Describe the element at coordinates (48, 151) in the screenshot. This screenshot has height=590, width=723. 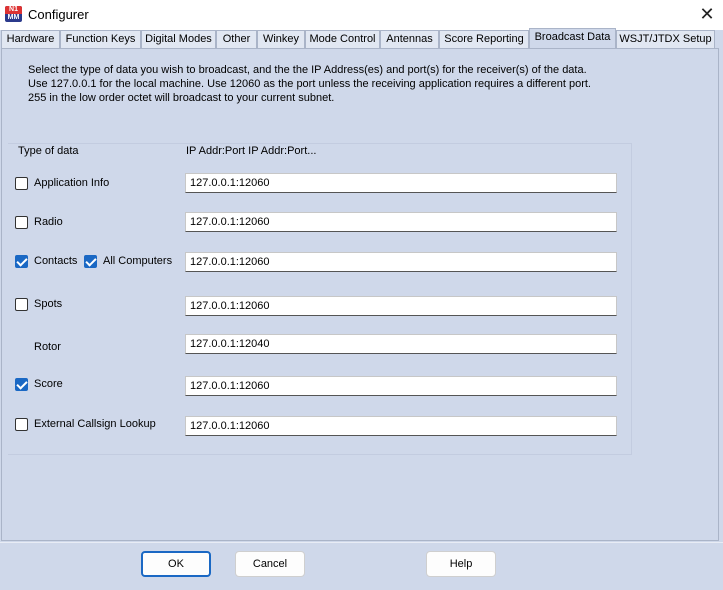
I see `header-type-of-data: Type of data` at that location.